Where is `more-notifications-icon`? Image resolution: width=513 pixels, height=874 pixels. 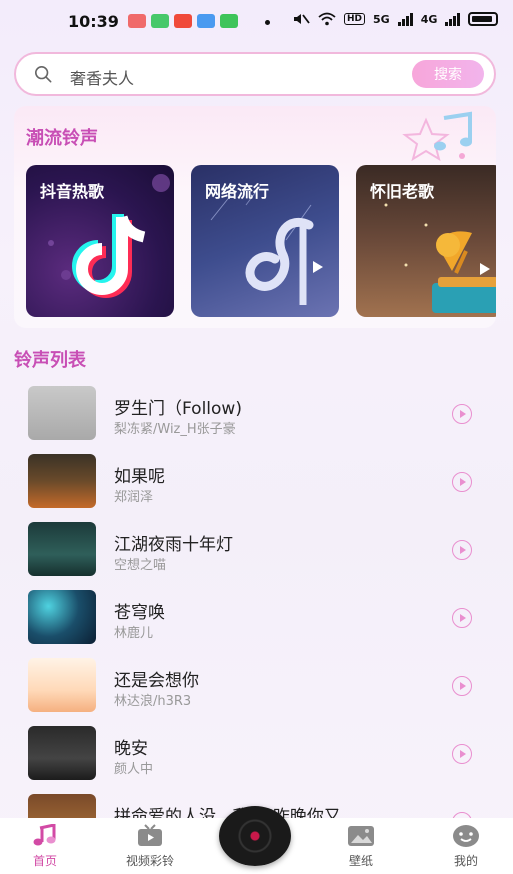 more-notifications-icon is located at coordinates (267, 22).